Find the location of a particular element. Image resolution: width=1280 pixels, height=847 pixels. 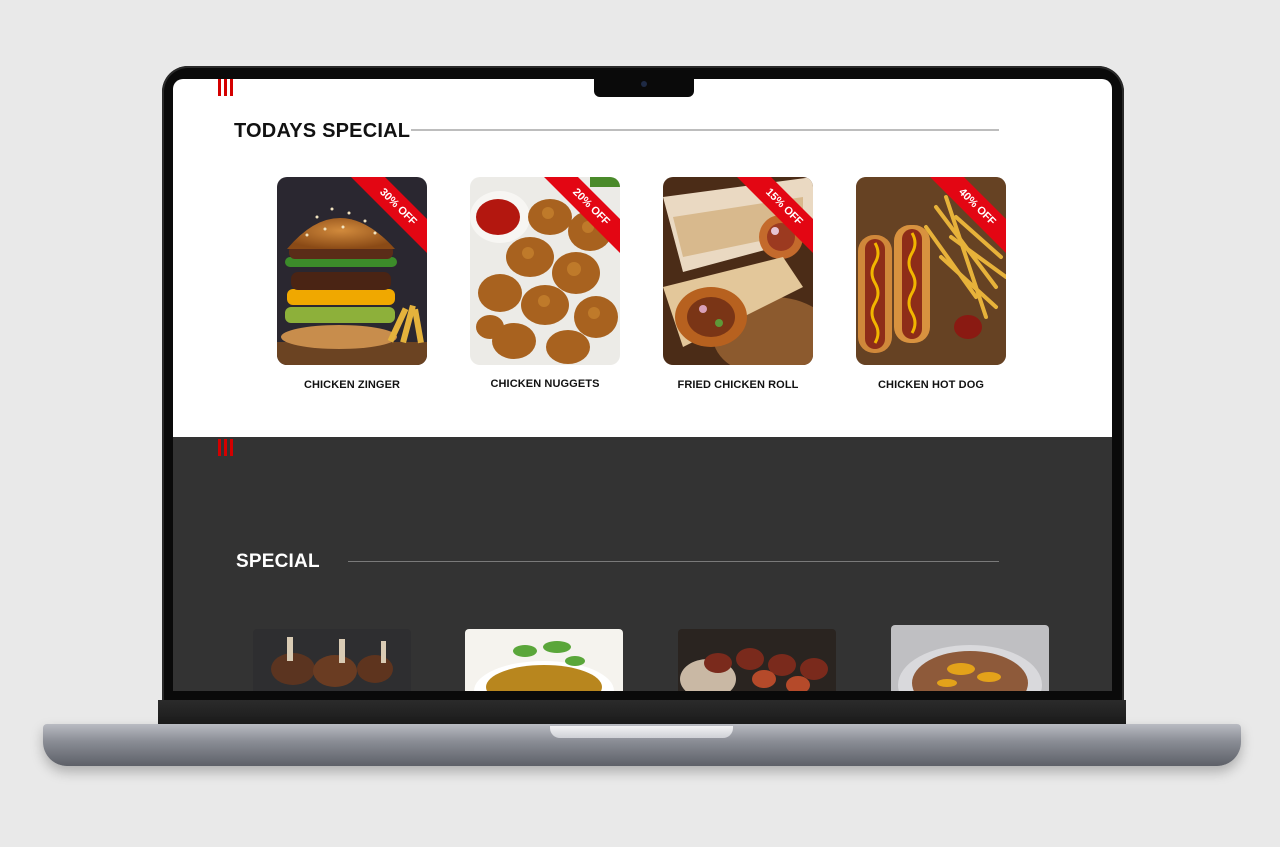

special-card-fried-chicken-roll: 15% OFF FRIED CHICKEN ROLL is located at coordinates (738, 284).